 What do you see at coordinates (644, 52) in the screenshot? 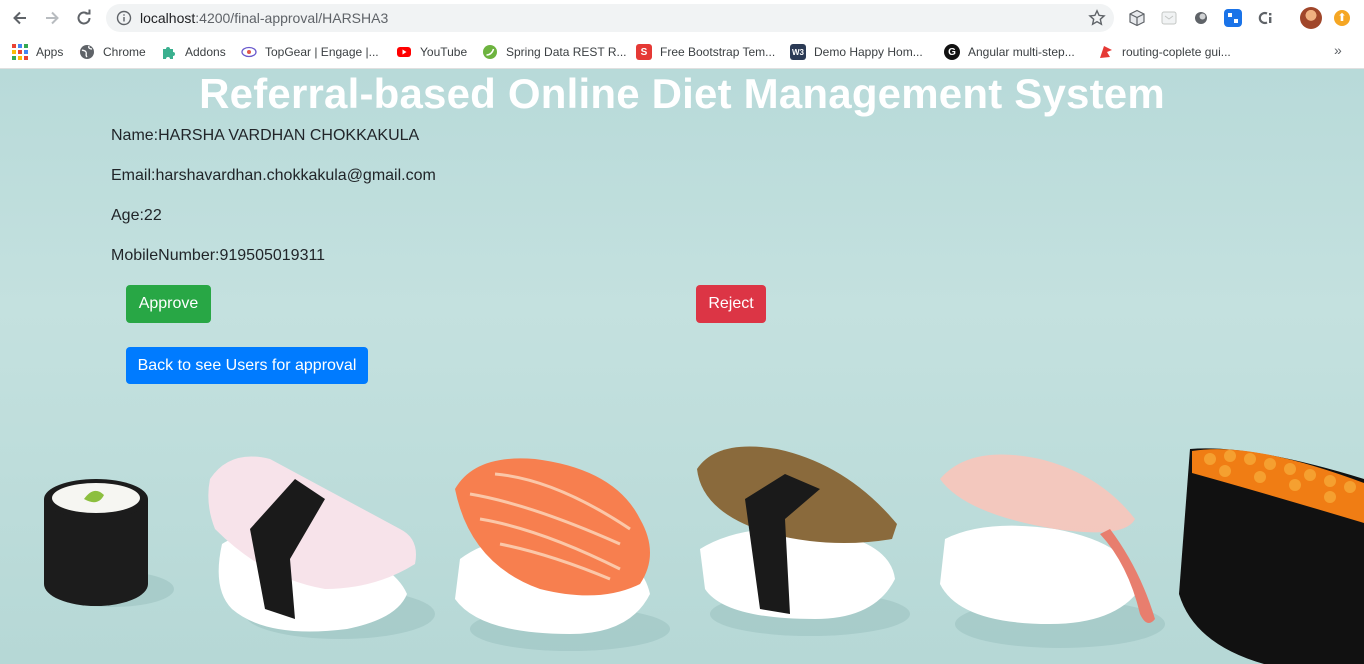
I see `bootstrap-s-icon: S` at bounding box center [644, 52].